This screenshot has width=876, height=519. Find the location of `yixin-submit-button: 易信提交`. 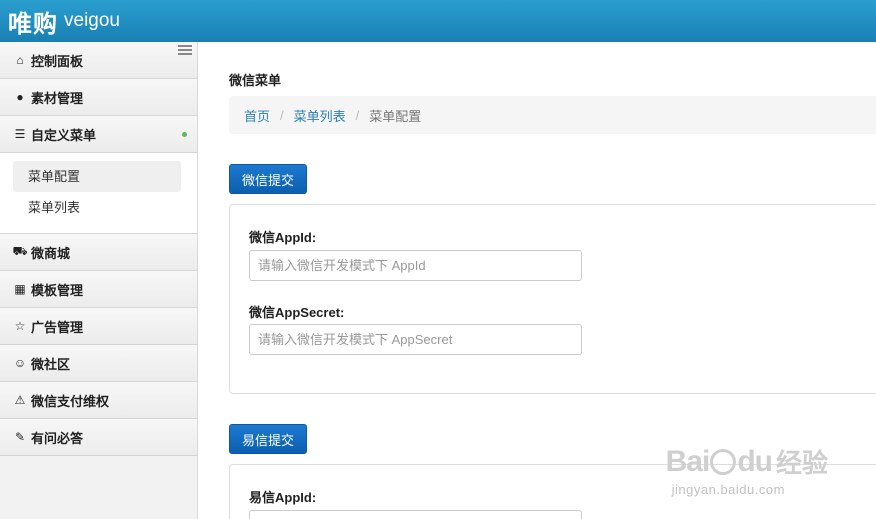

yixin-submit-button: 易信提交 is located at coordinates (268, 439).